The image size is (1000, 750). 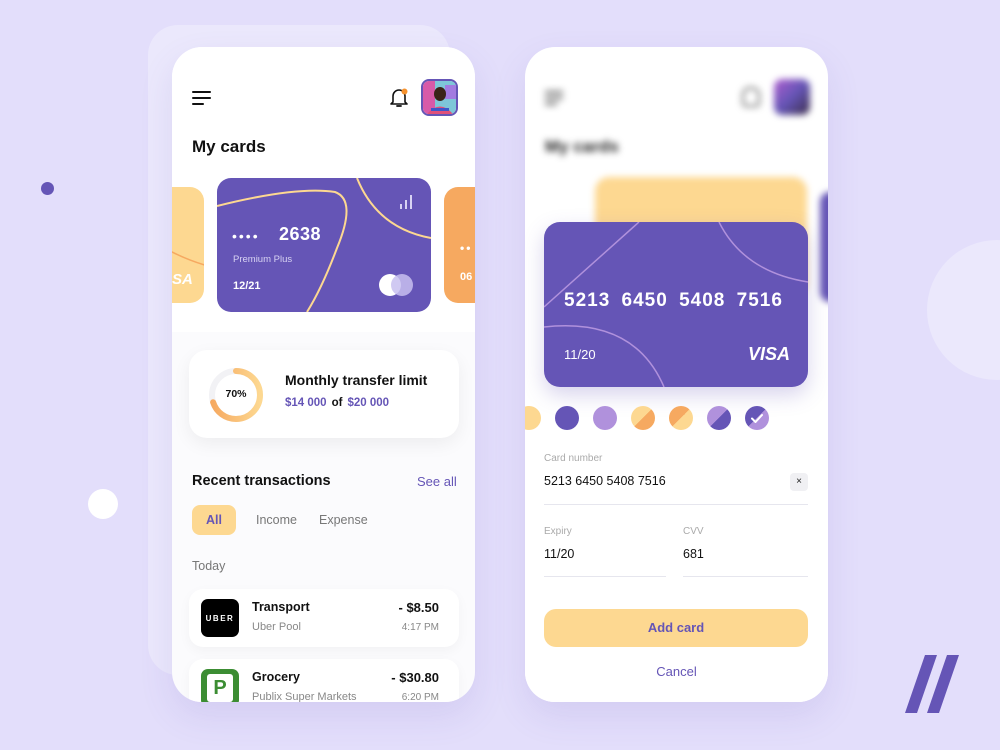 I want to click on transaction-time: 4:17 PM, so click(x=420, y=627).